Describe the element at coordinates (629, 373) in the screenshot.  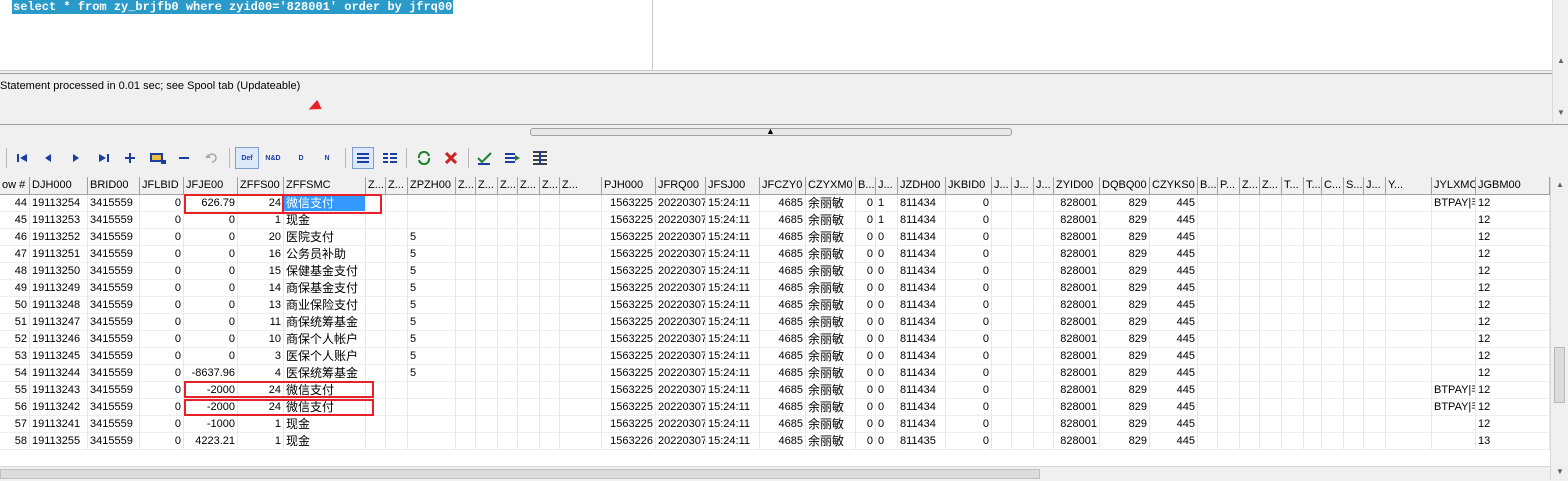
I see `table-cell: 1563225` at that location.